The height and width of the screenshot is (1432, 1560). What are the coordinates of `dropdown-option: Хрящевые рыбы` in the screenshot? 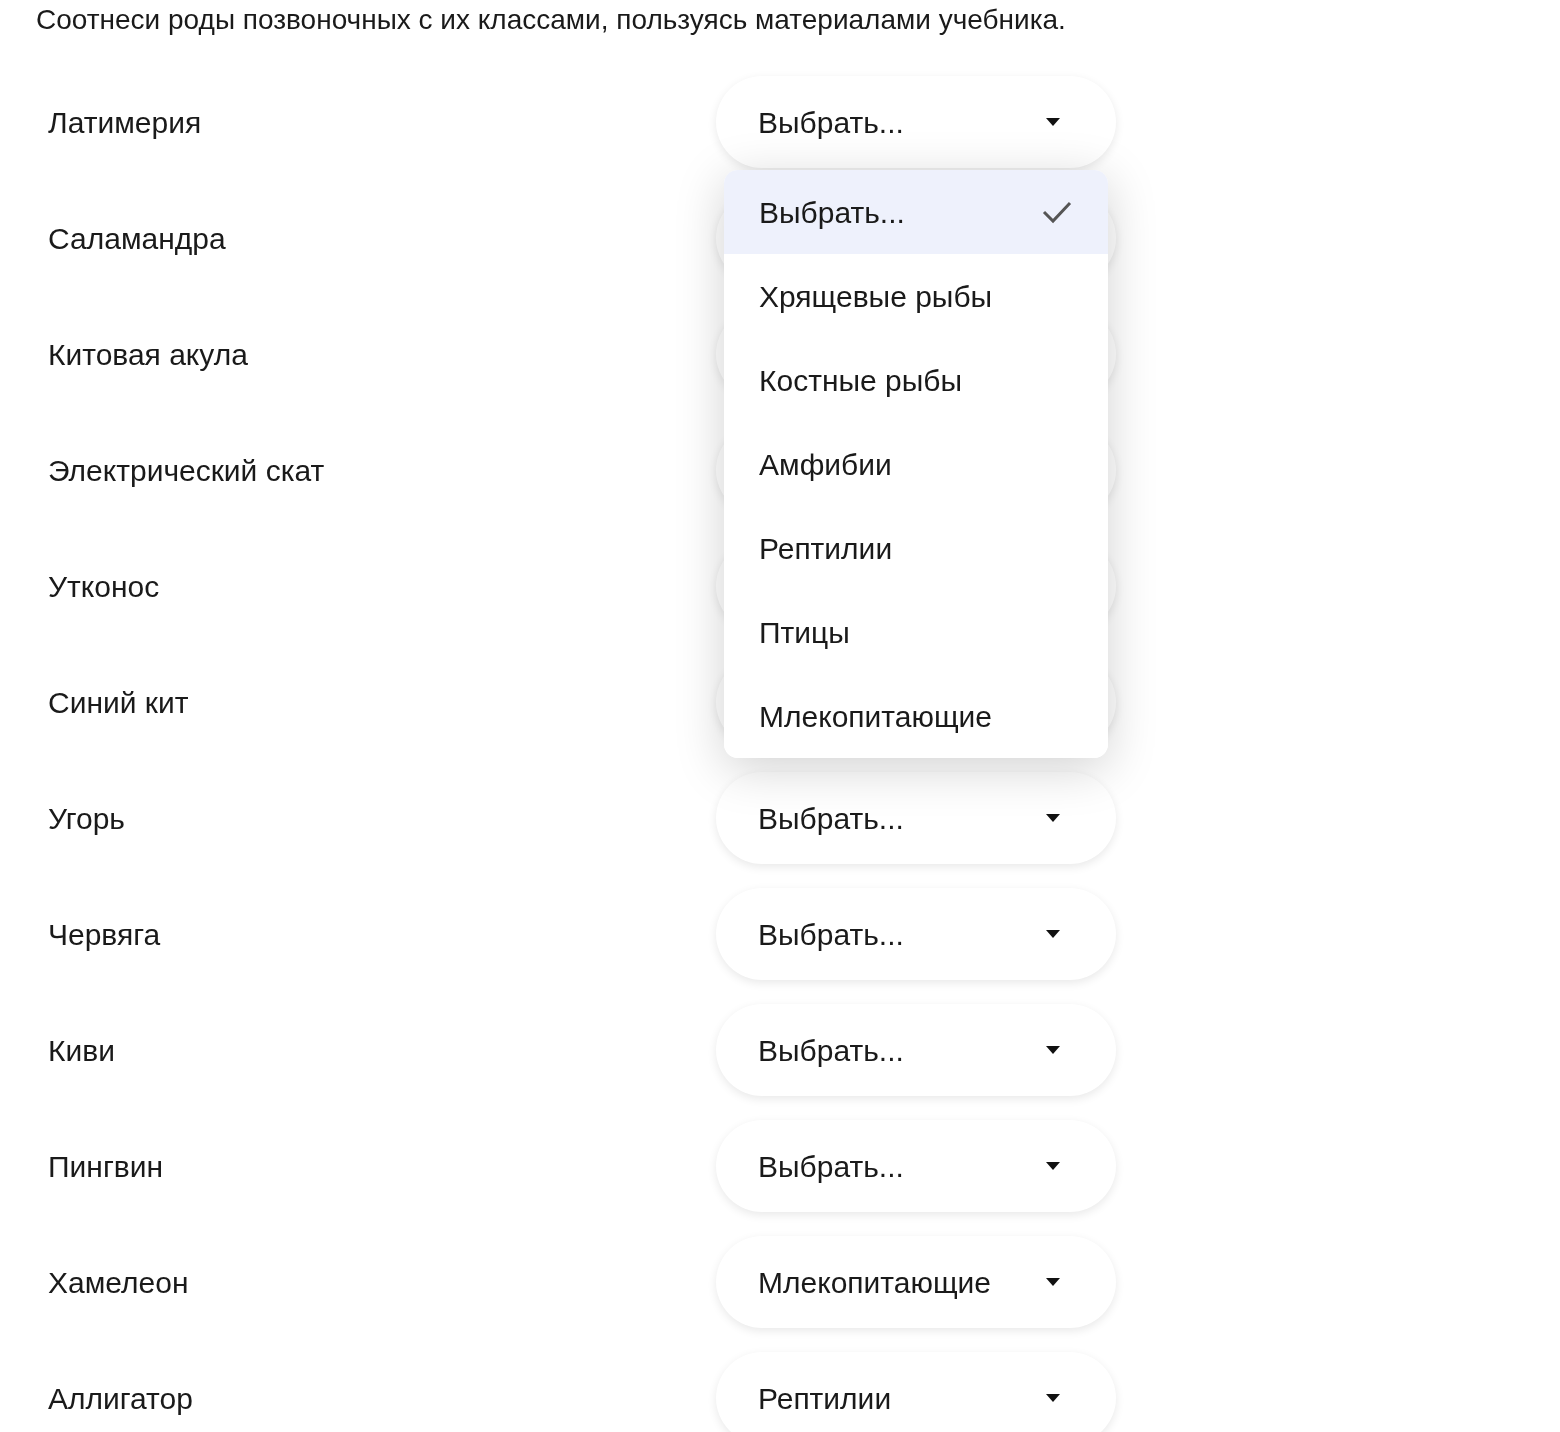 It's located at (916, 296).